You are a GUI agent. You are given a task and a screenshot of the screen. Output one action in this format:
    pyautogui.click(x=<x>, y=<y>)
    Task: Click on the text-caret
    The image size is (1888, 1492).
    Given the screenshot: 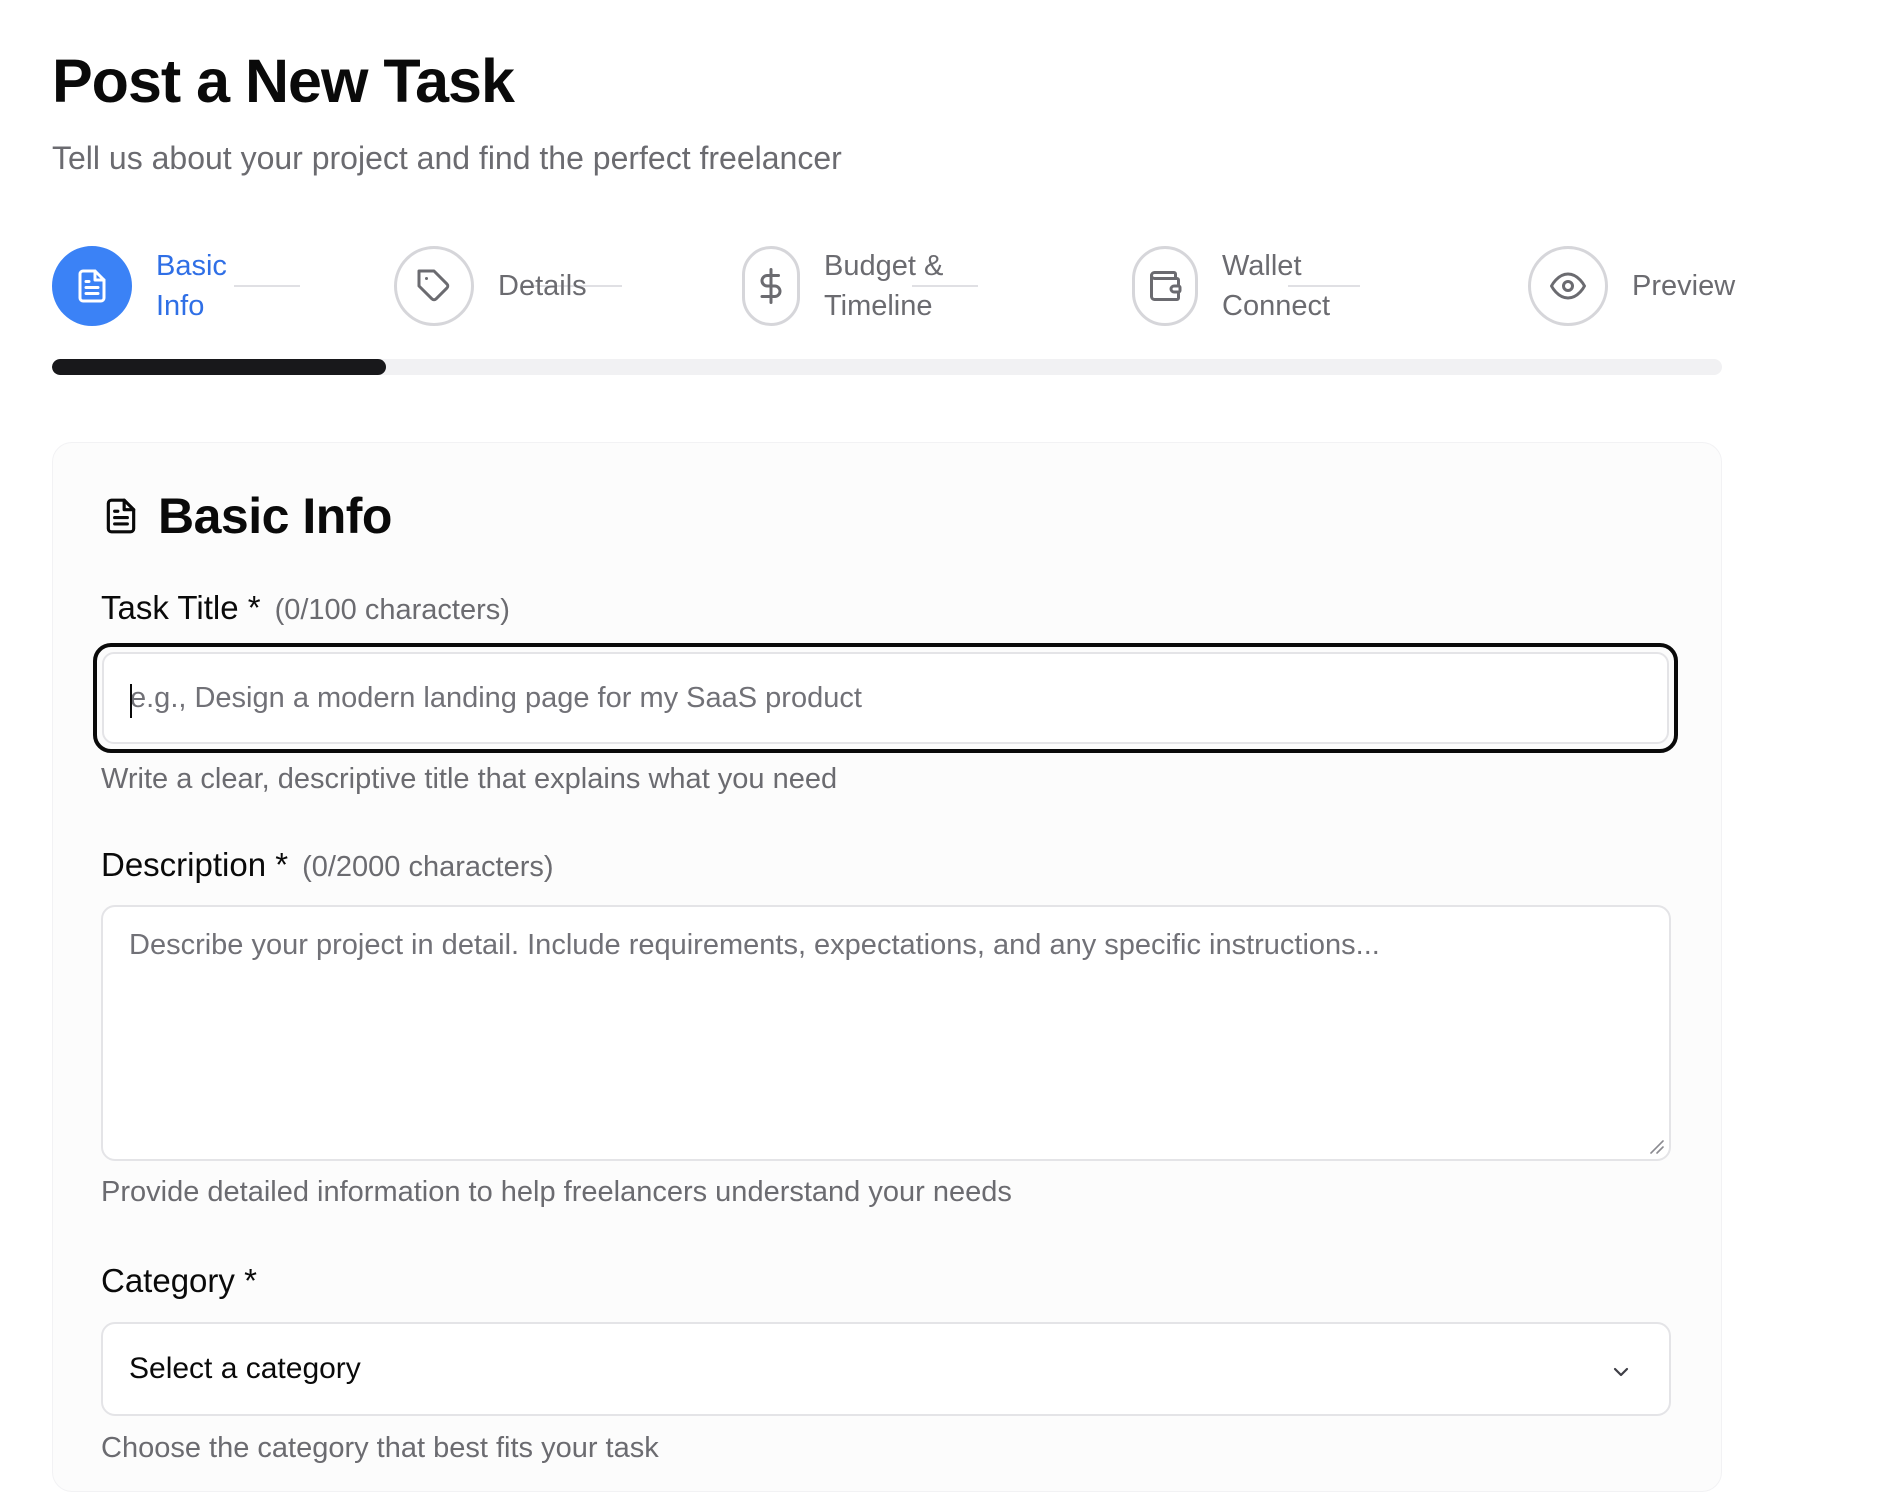 What is the action you would take?
    pyautogui.click(x=131, y=701)
    